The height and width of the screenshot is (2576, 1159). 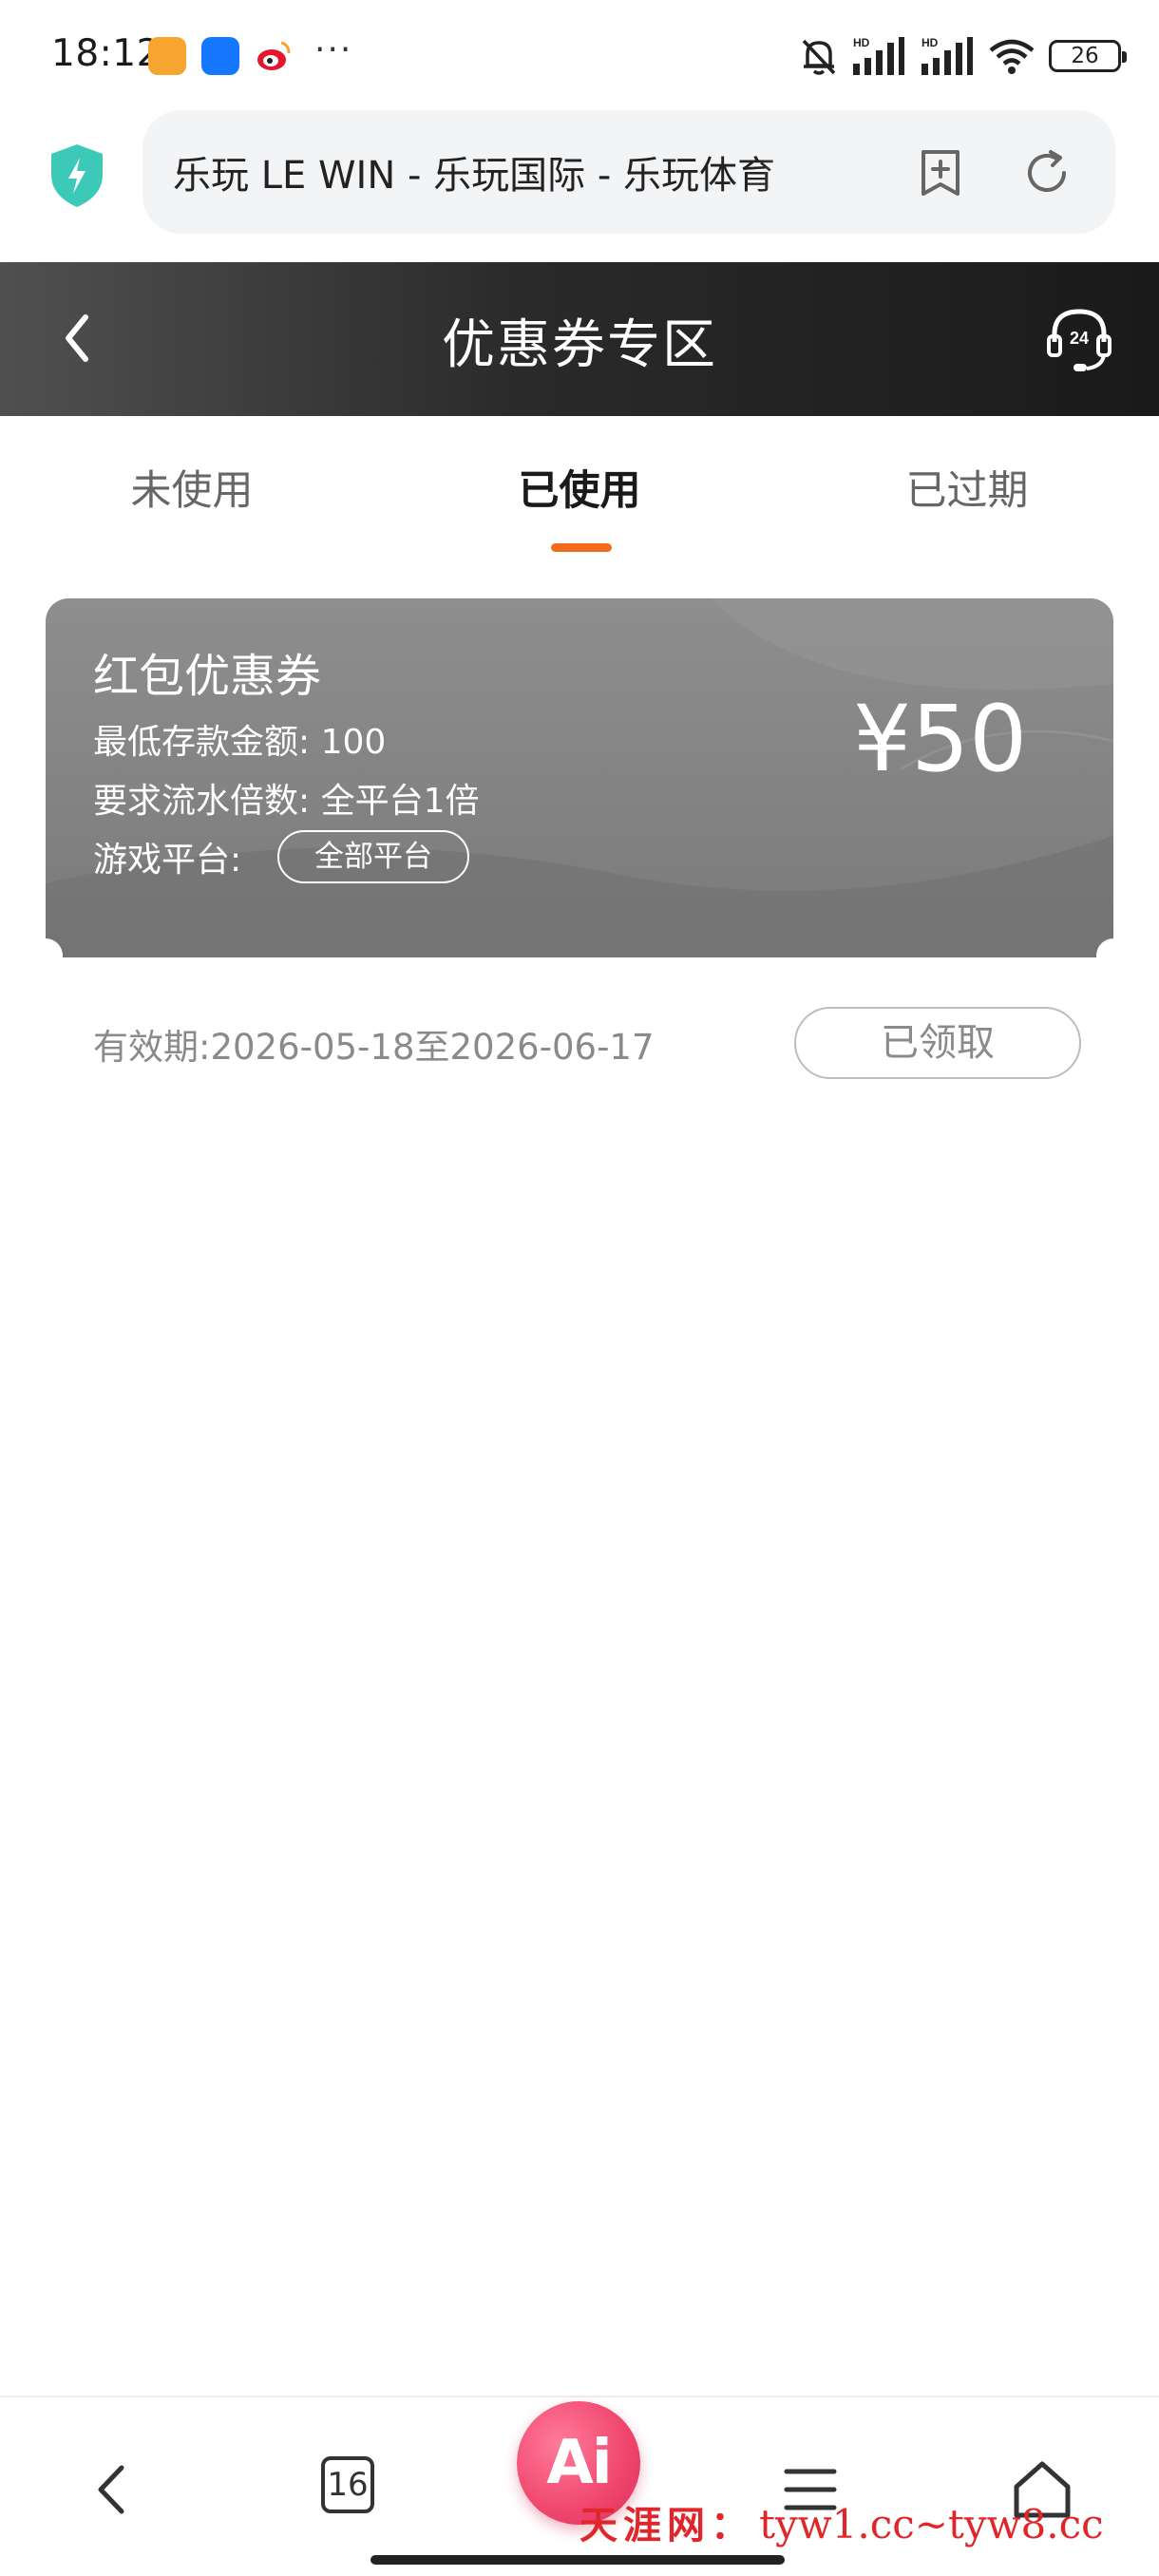 I want to click on mute-bell-icon, so click(x=819, y=57).